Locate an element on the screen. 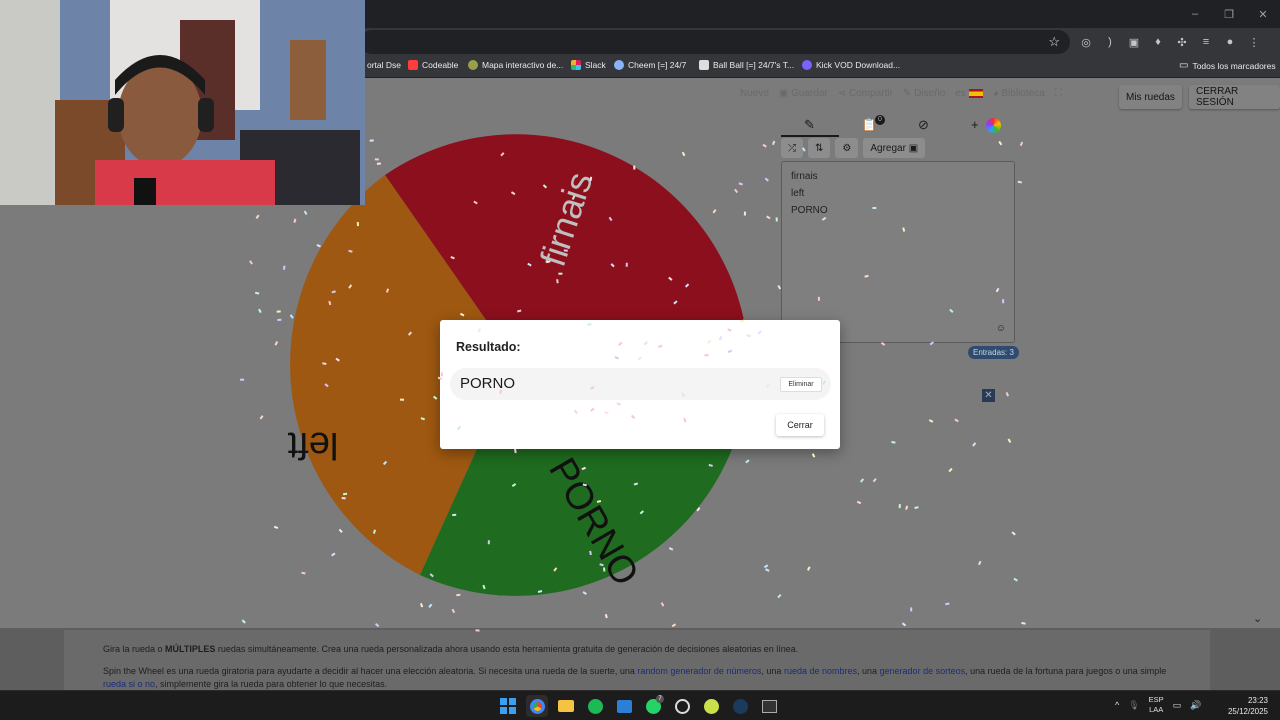 The width and height of the screenshot is (1280, 720). photos-icon is located at coordinates (624, 706).